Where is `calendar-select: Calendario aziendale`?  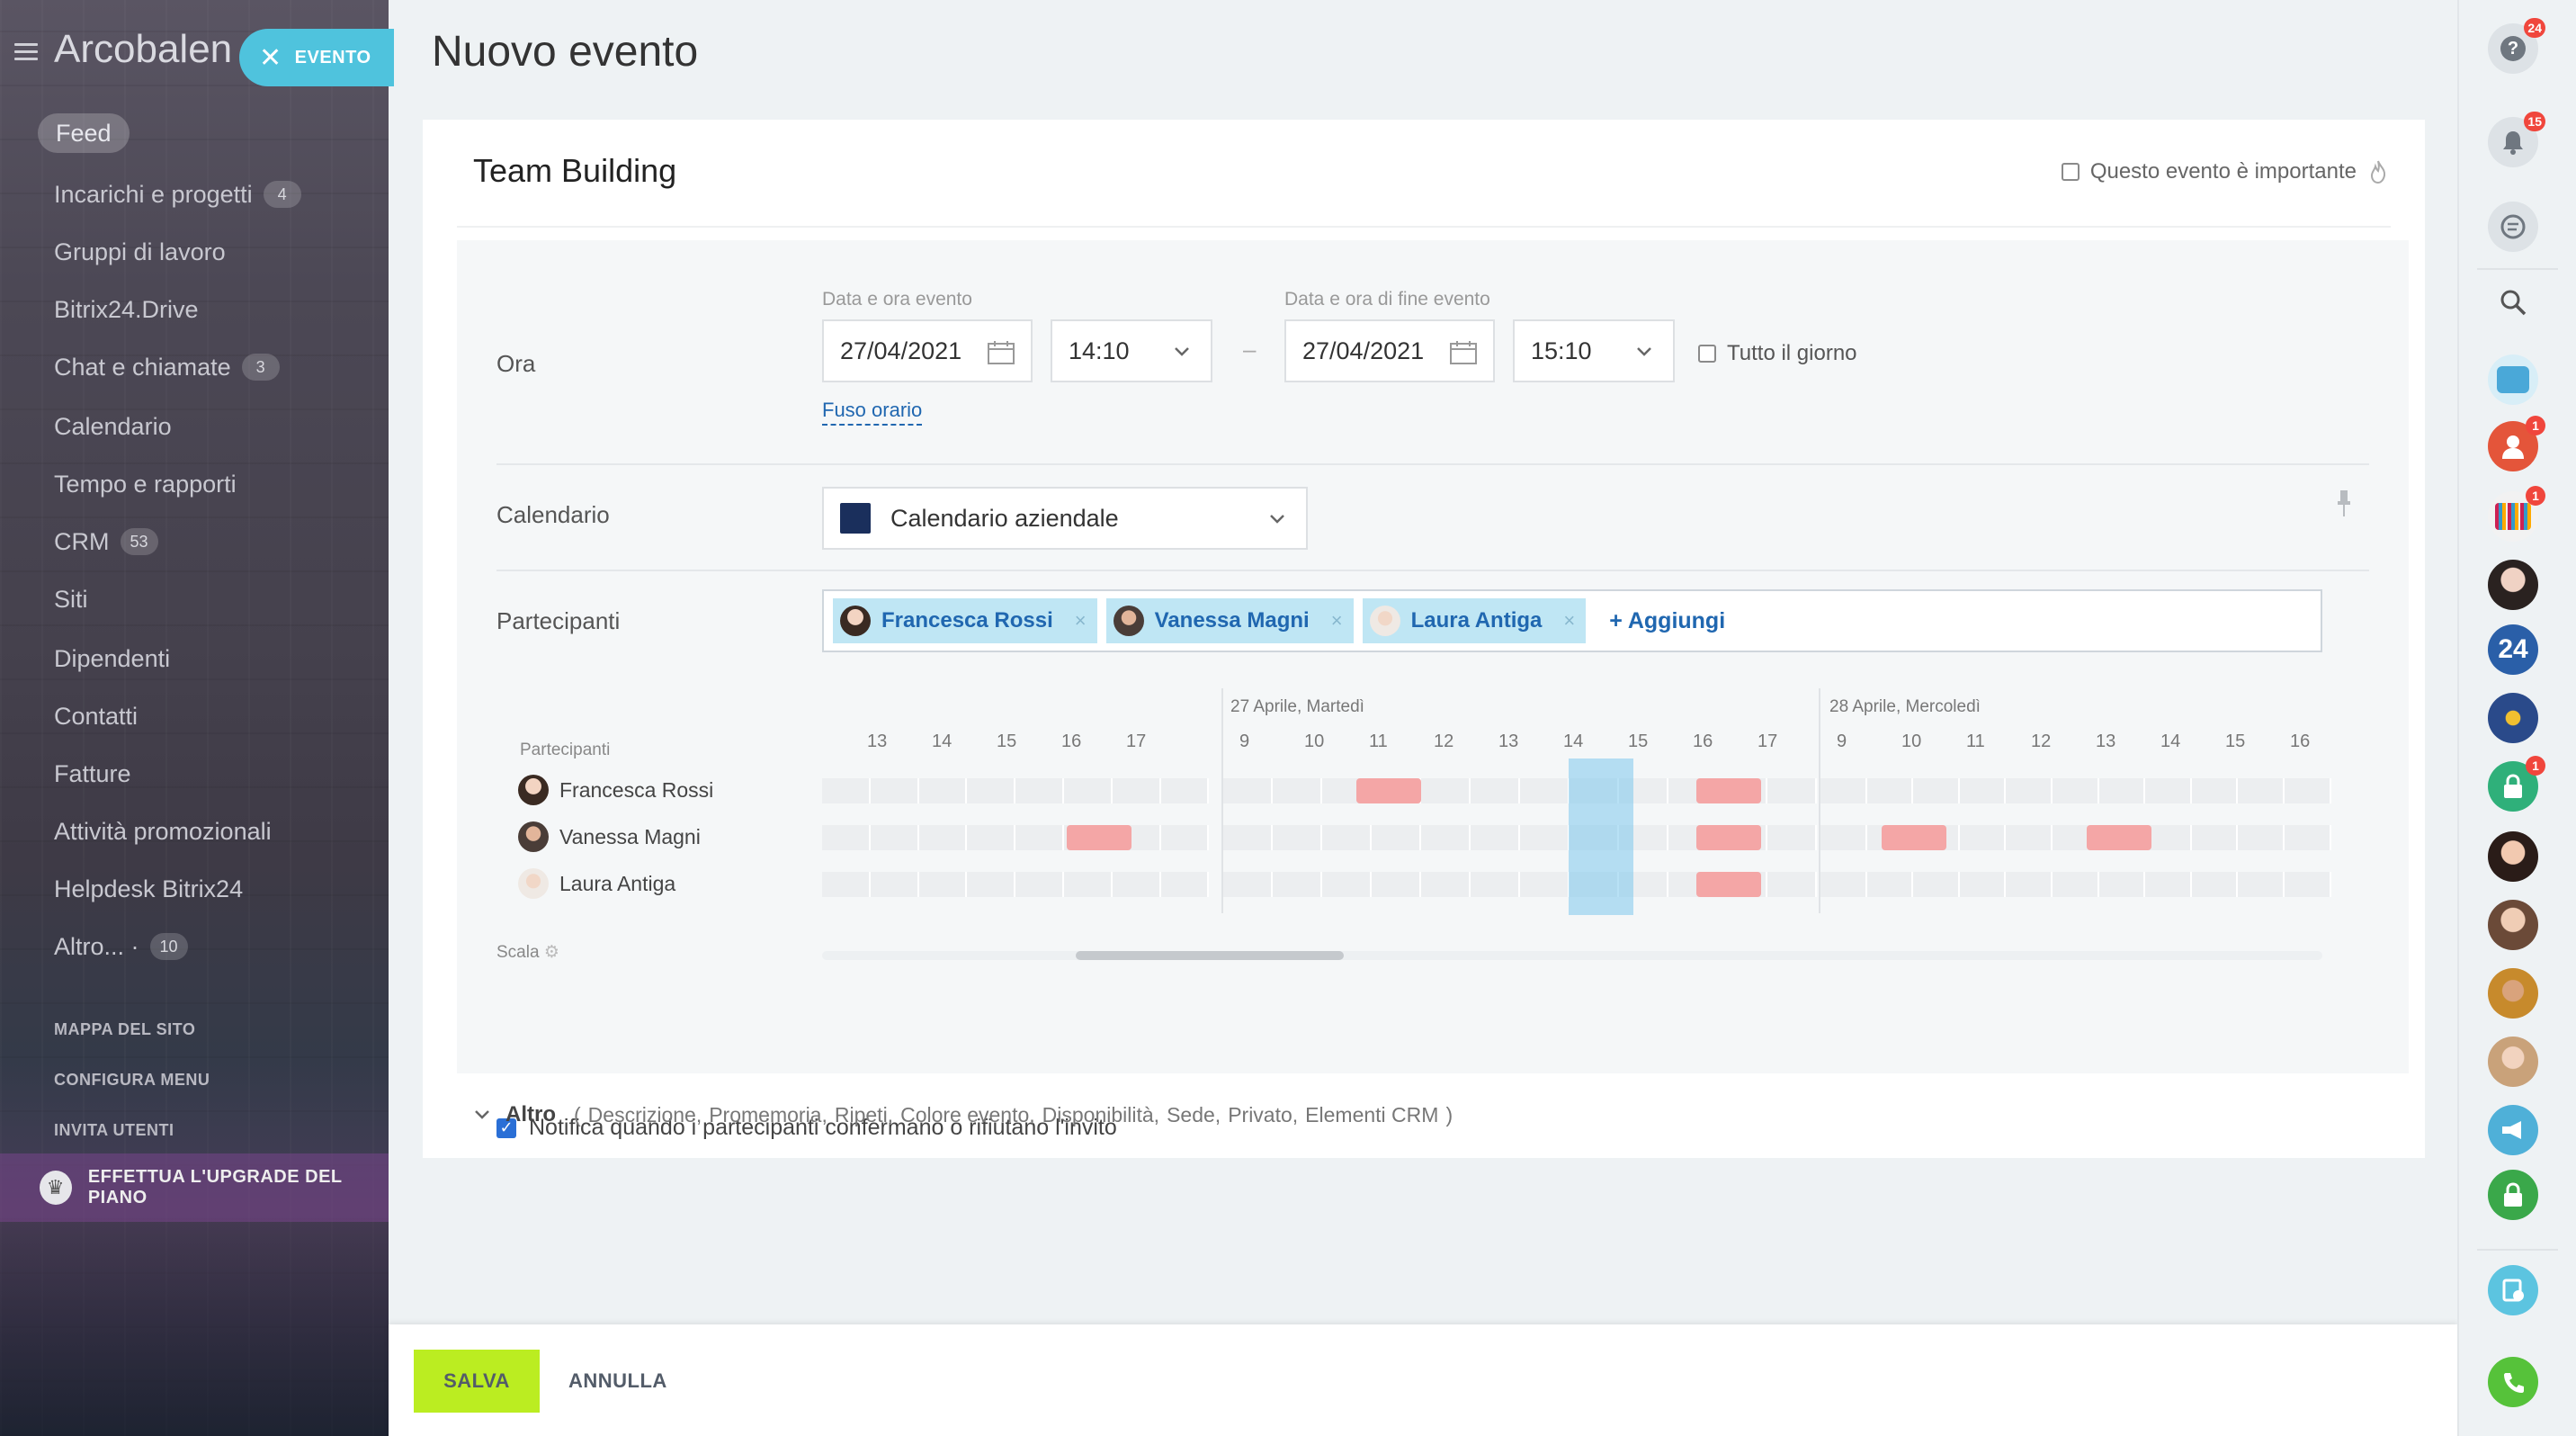 calendar-select: Calendario aziendale is located at coordinates (1065, 519).